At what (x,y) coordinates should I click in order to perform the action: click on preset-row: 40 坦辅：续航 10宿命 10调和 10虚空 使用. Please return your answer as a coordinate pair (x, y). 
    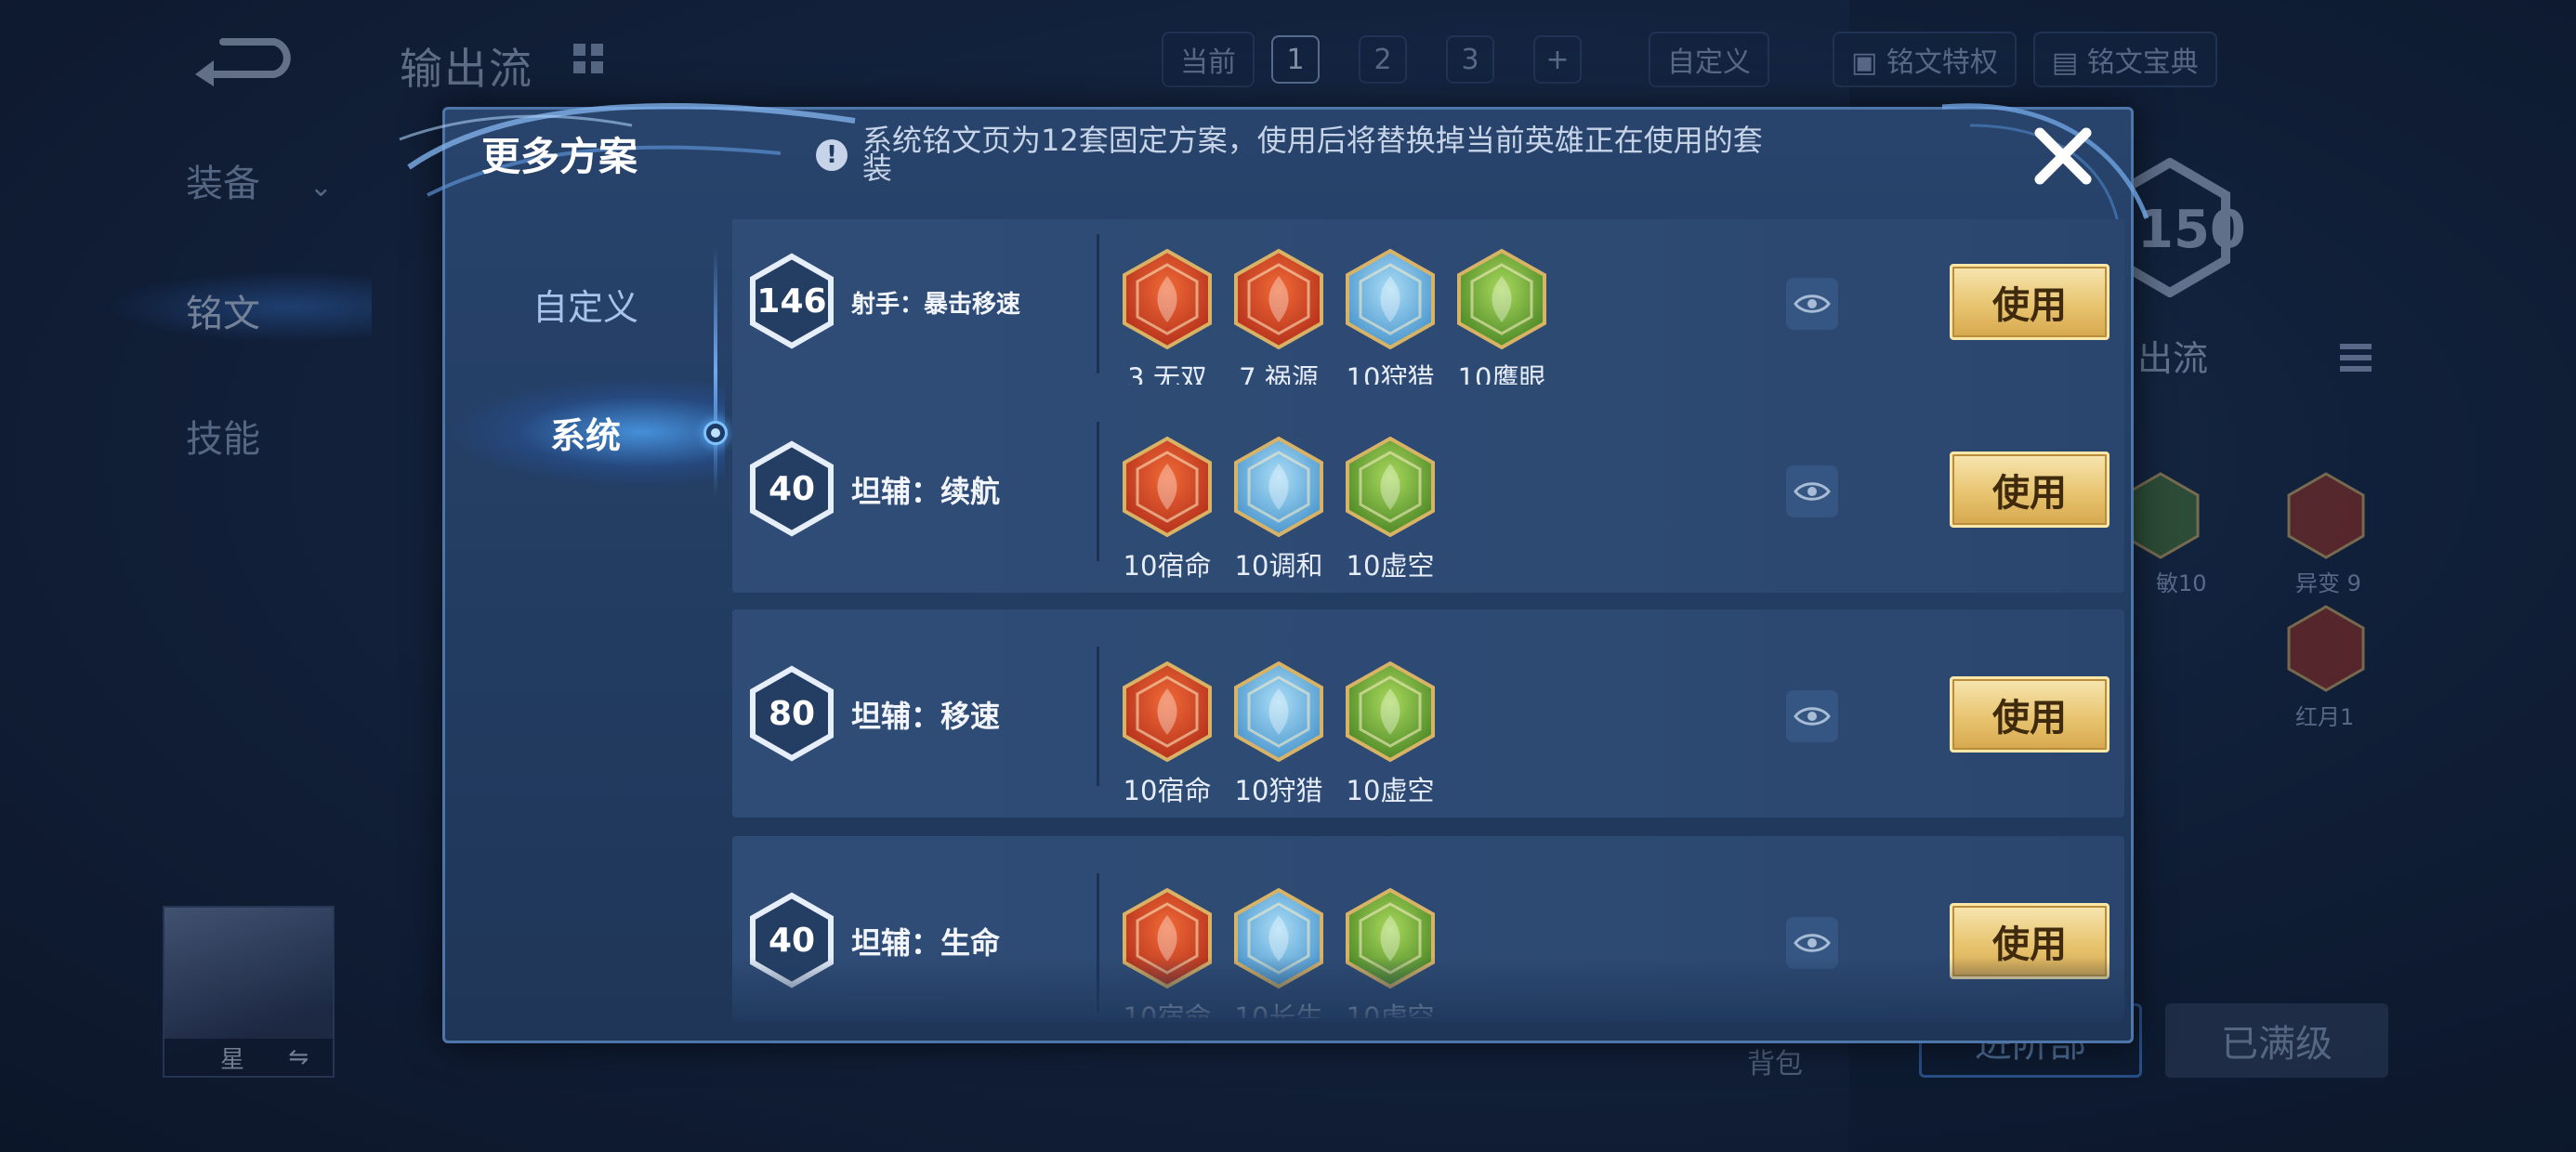
    Looking at the image, I should click on (1428, 489).